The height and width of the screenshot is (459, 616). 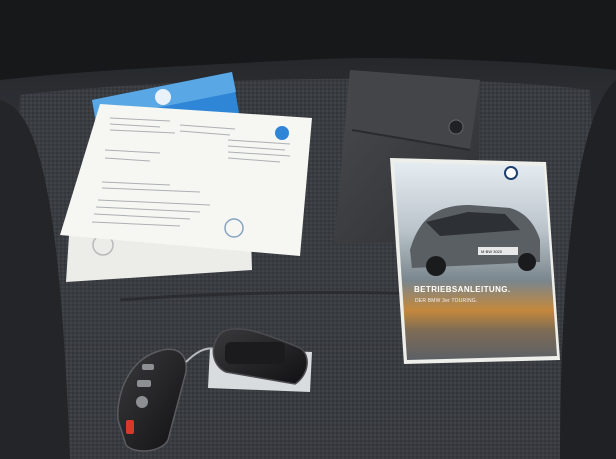 What do you see at coordinates (142, 402) in the screenshot?
I see `trunk-icon` at bounding box center [142, 402].